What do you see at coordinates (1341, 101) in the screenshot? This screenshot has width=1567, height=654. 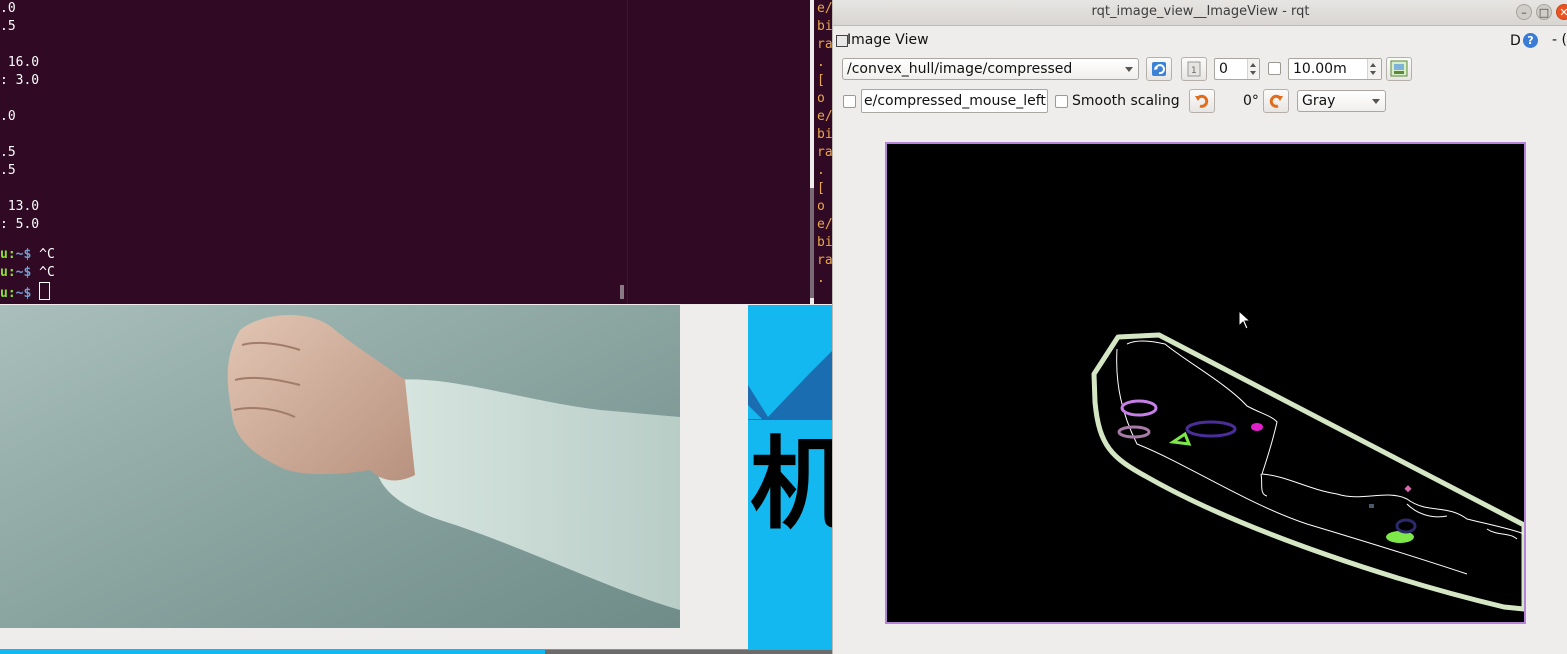 I see `colormap-select: Gray` at bounding box center [1341, 101].